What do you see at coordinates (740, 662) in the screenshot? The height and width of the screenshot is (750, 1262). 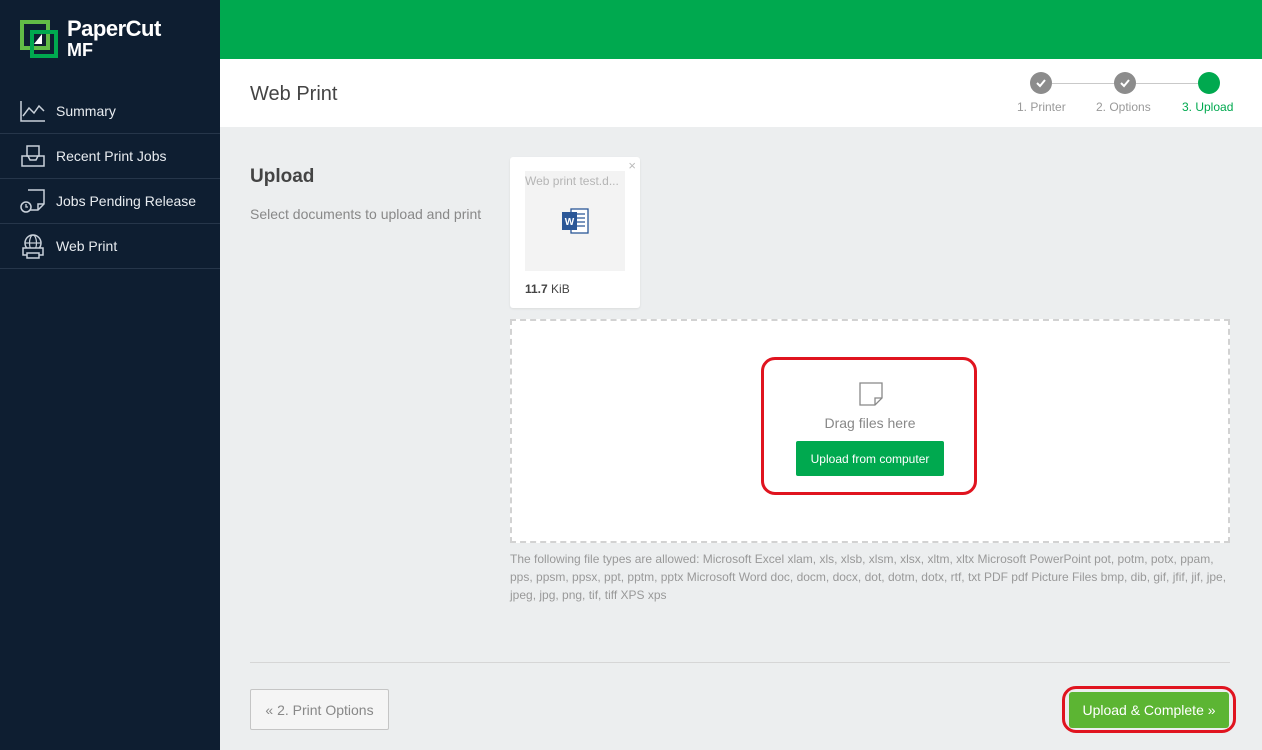 I see `divider` at bounding box center [740, 662].